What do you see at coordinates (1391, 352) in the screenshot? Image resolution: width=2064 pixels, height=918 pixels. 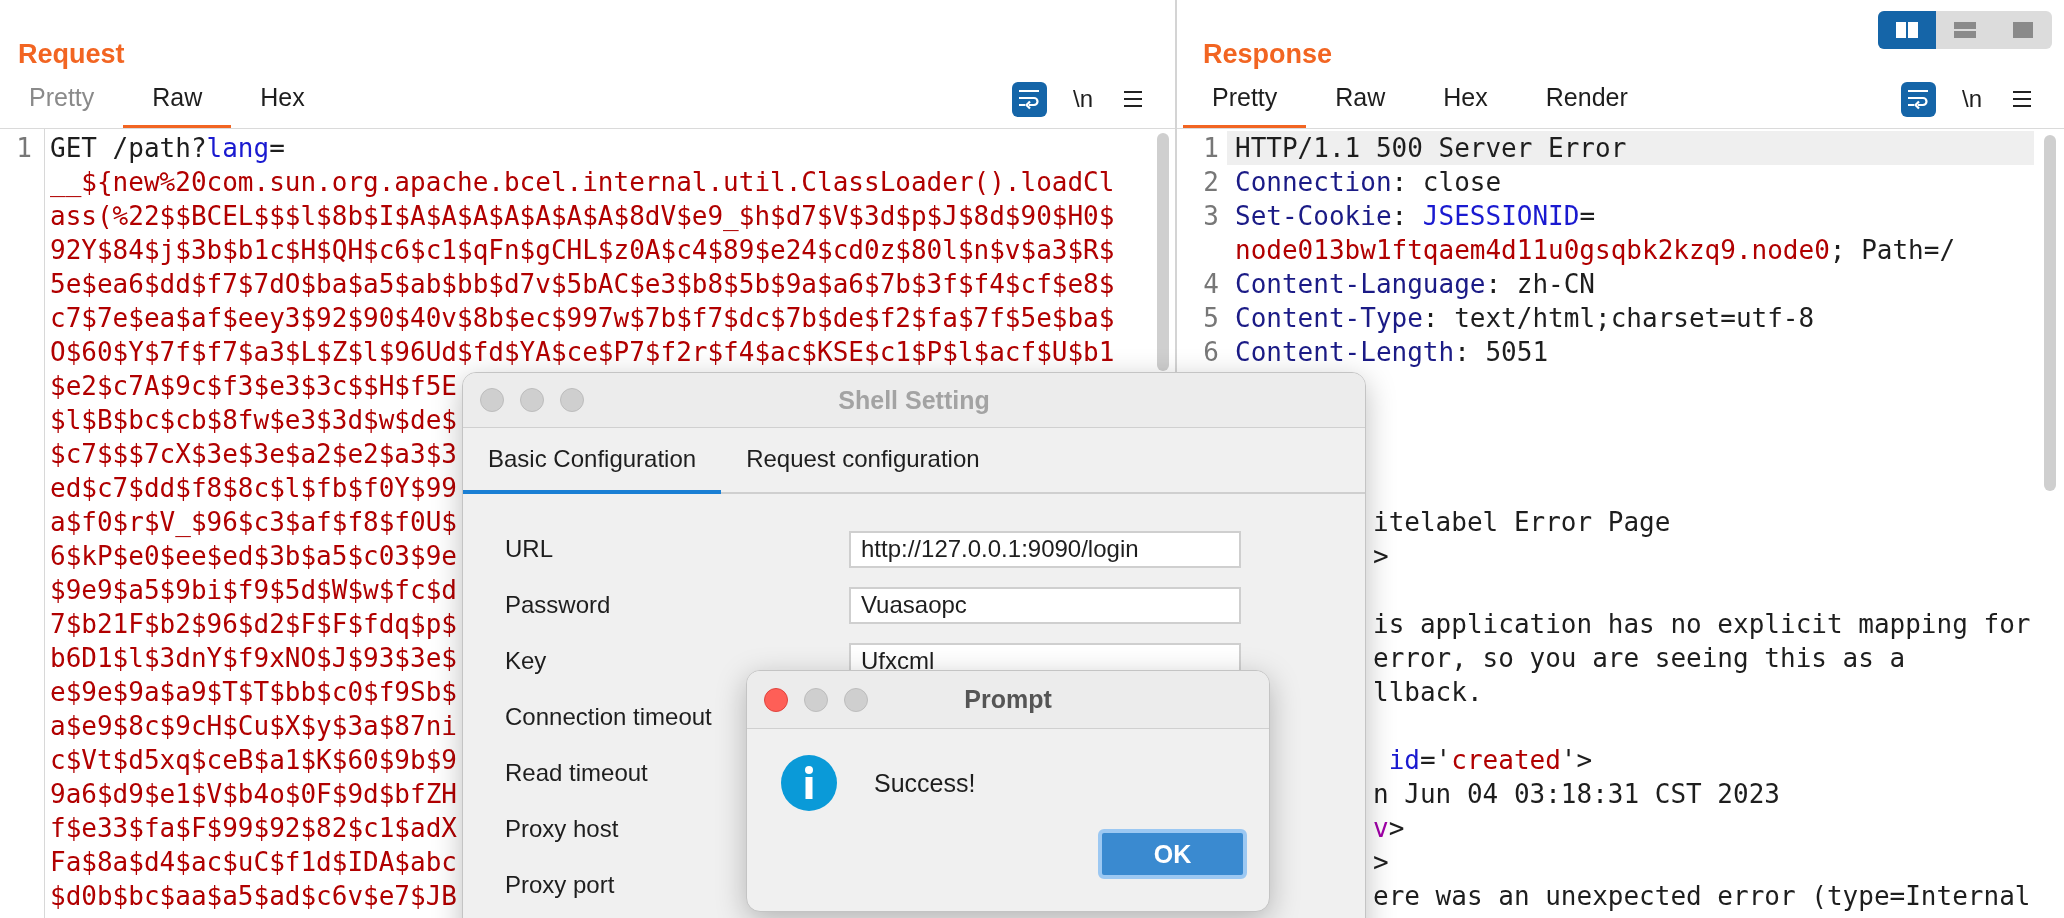 I see `code-line: Content-Length: 5051` at bounding box center [1391, 352].